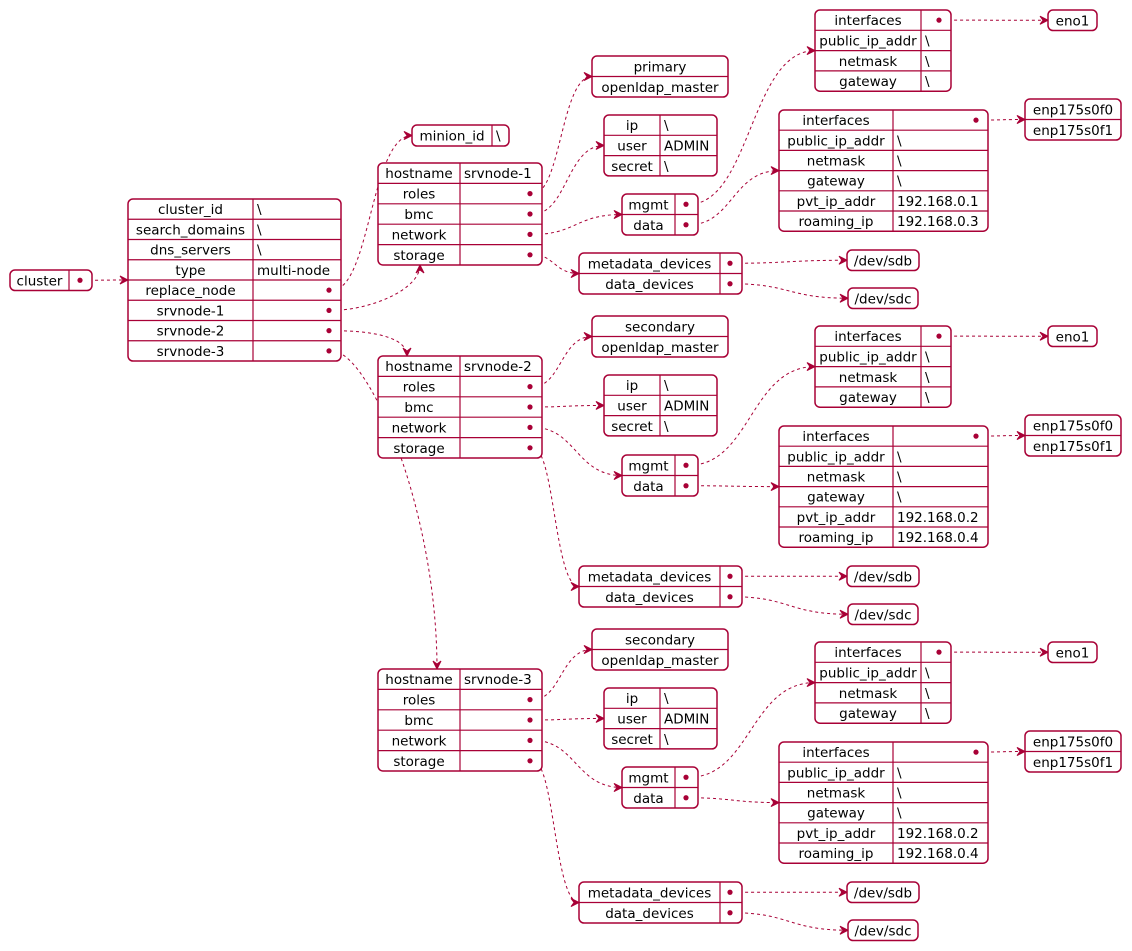 The image size is (1132, 951). What do you see at coordinates (460, 407) in the screenshot?
I see `srvnode-2-table: hostname srvnode-2 roles bmc network storage` at bounding box center [460, 407].